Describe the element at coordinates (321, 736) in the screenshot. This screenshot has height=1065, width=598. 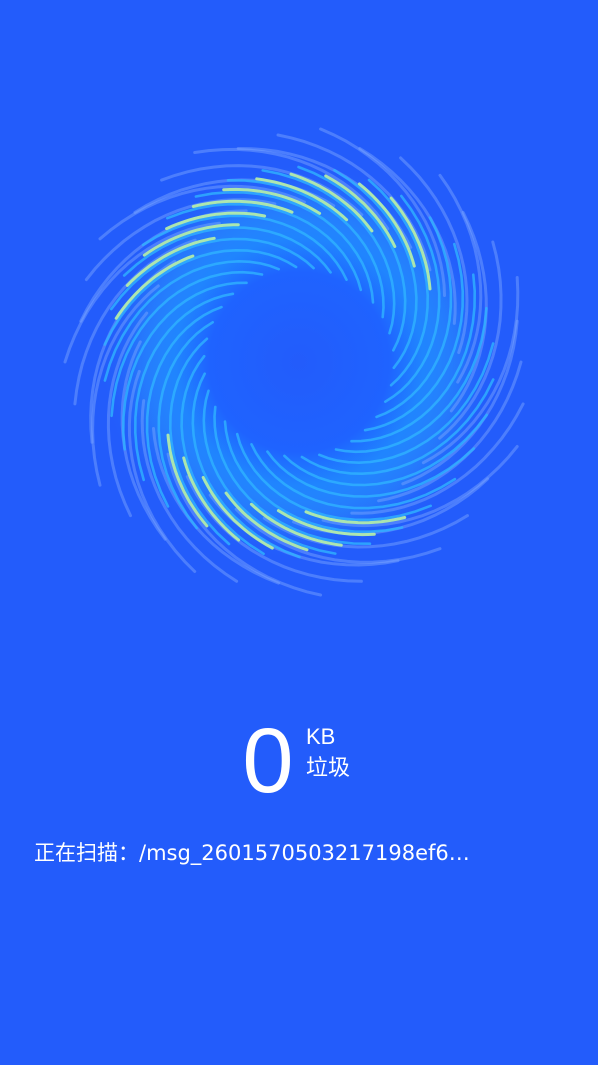
I see `junk-size-unit: KB` at that location.